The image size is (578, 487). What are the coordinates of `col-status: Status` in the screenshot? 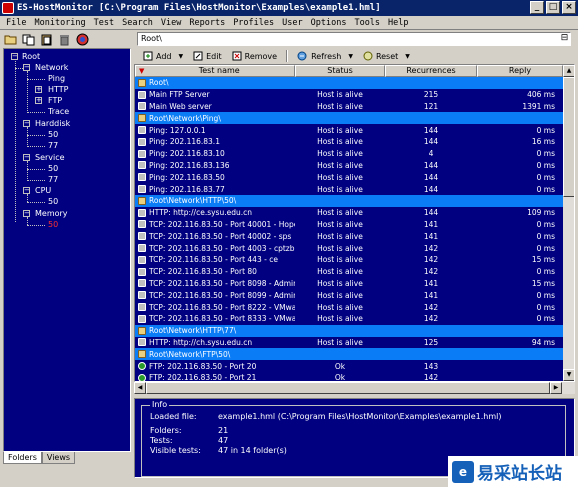 It's located at (340, 71).